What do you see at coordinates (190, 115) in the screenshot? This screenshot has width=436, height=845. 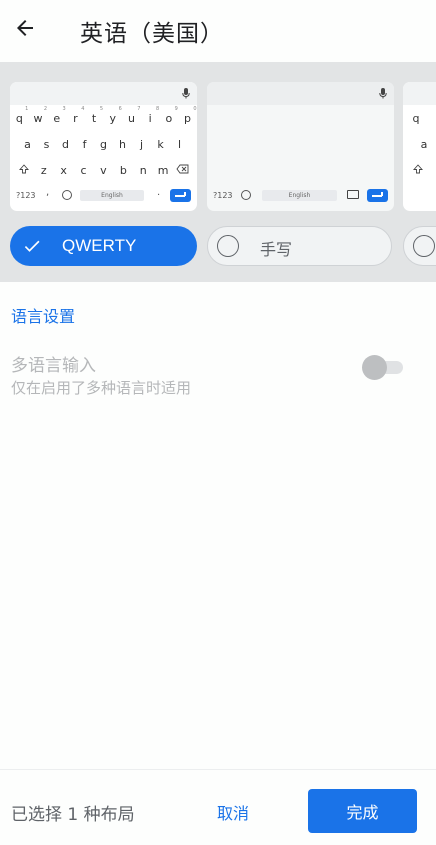 I see `key: p0` at bounding box center [190, 115].